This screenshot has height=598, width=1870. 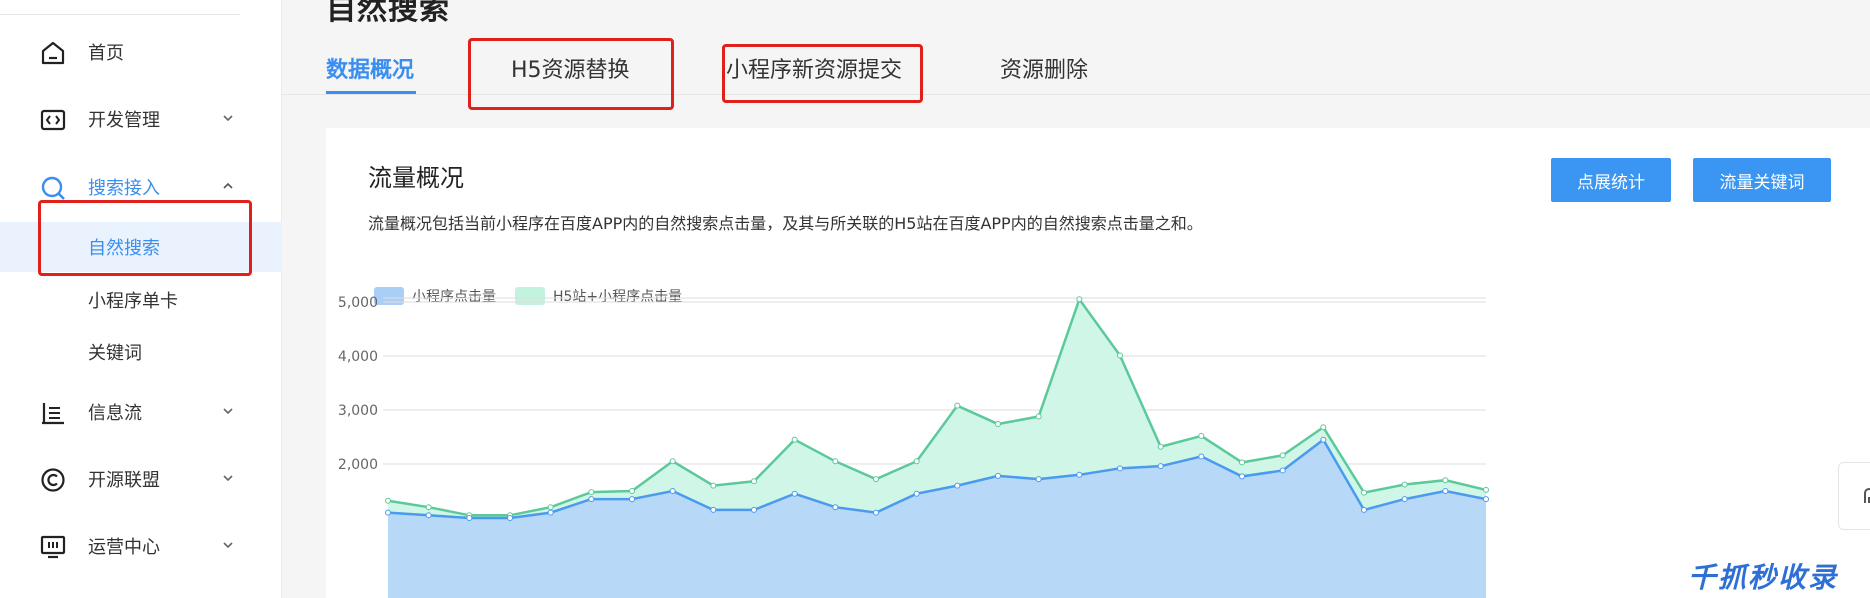 I want to click on sidebar-item-operations: 运营中心, so click(x=141, y=546).